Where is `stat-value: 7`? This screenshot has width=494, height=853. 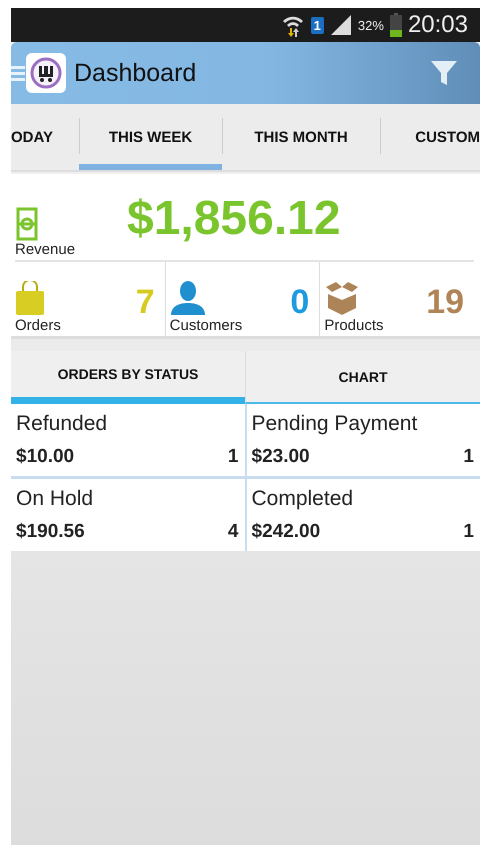
stat-value: 7 is located at coordinates (145, 302).